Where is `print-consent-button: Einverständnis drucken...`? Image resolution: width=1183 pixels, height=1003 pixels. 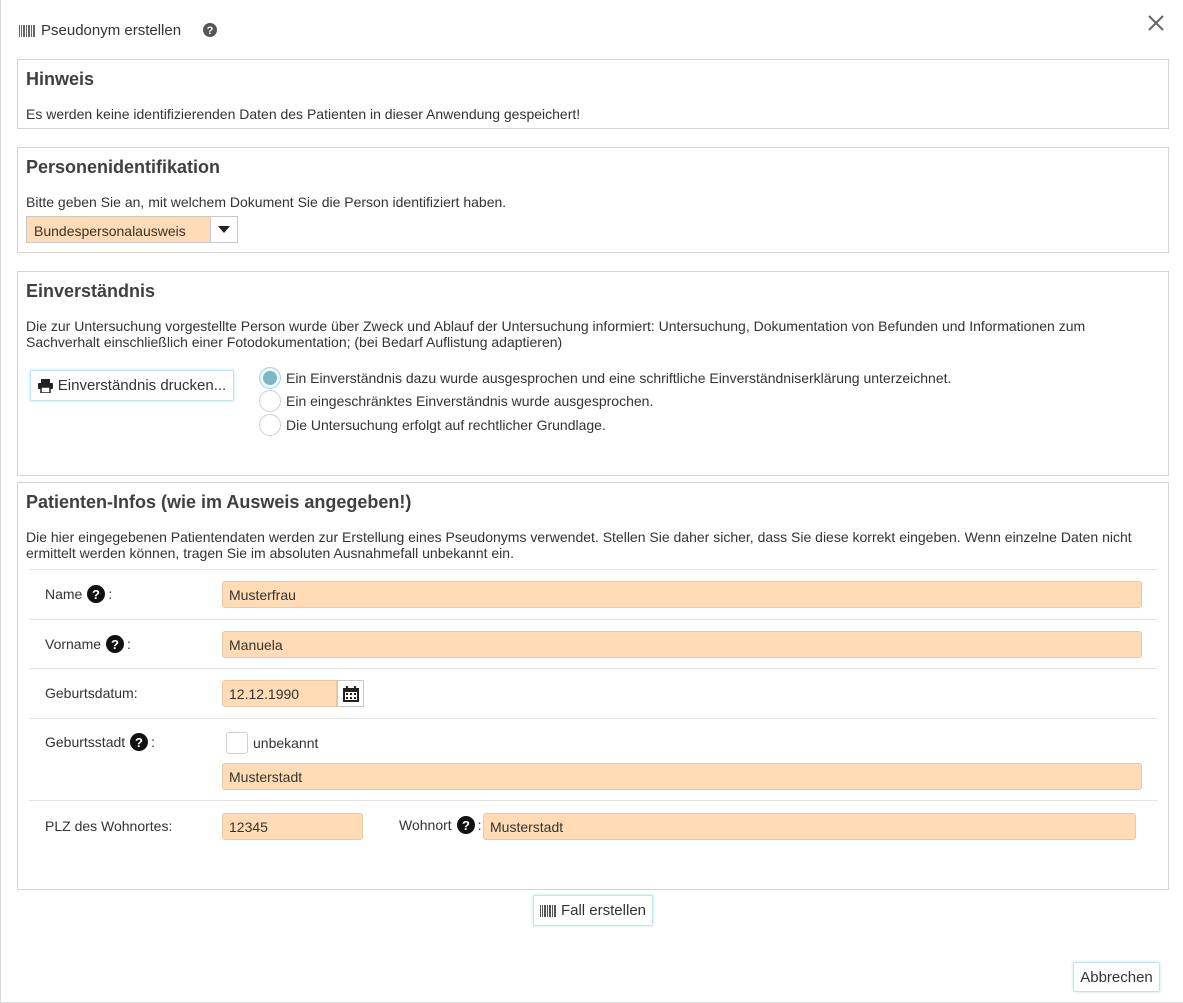
print-consent-button: Einverständnis drucken... is located at coordinates (132, 385).